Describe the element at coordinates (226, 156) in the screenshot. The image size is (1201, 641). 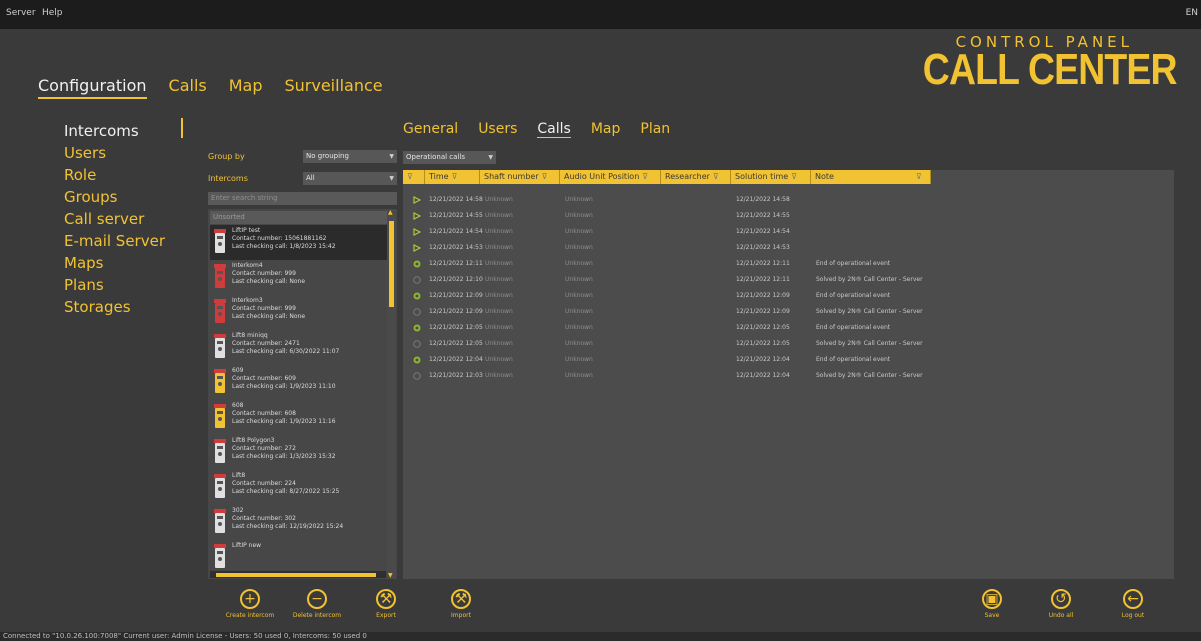
I see `group-by-label: Group by` at that location.